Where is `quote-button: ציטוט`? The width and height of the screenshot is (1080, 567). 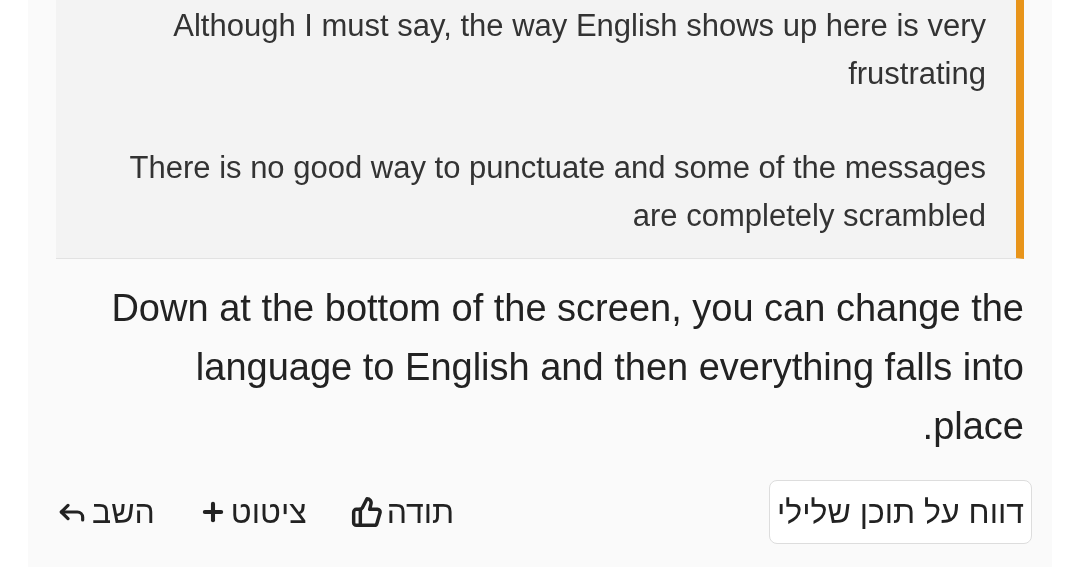 quote-button: ציטוט is located at coordinates (252, 512).